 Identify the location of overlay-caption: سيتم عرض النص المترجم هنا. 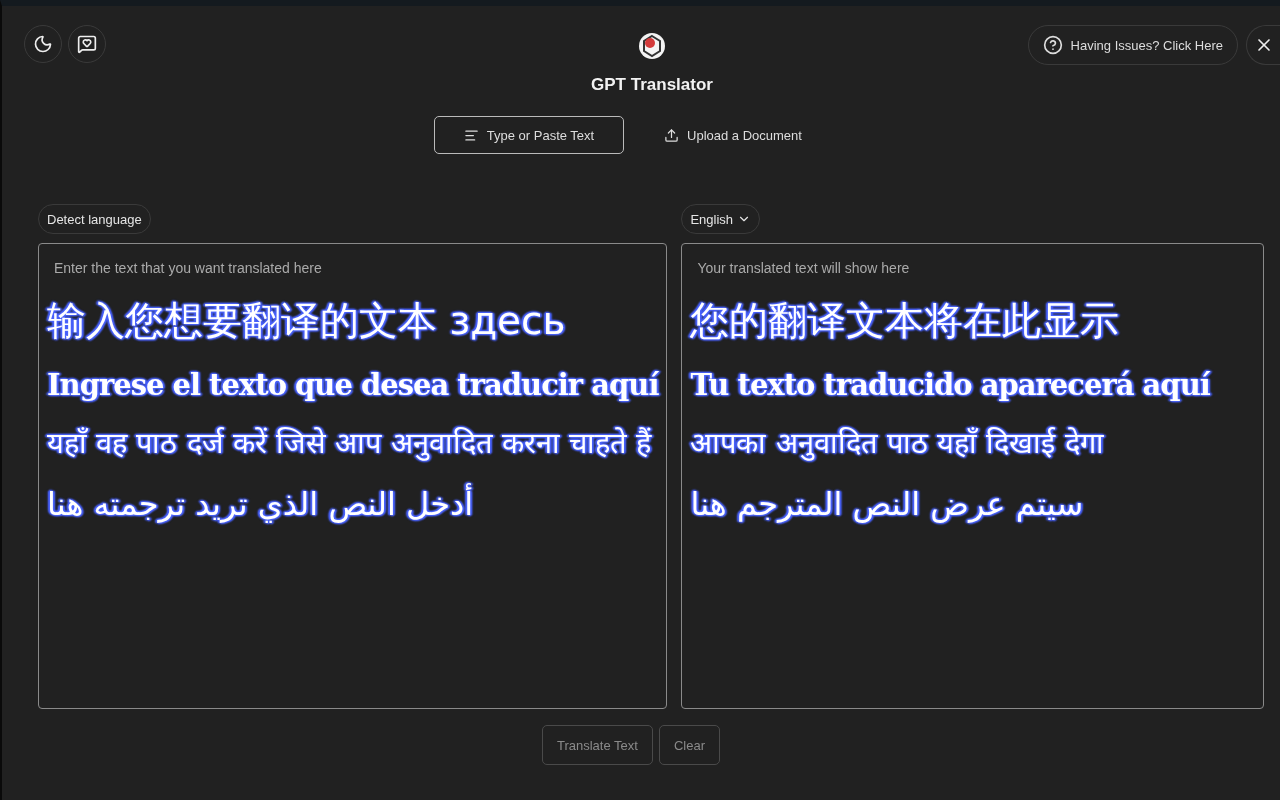
(887, 504).